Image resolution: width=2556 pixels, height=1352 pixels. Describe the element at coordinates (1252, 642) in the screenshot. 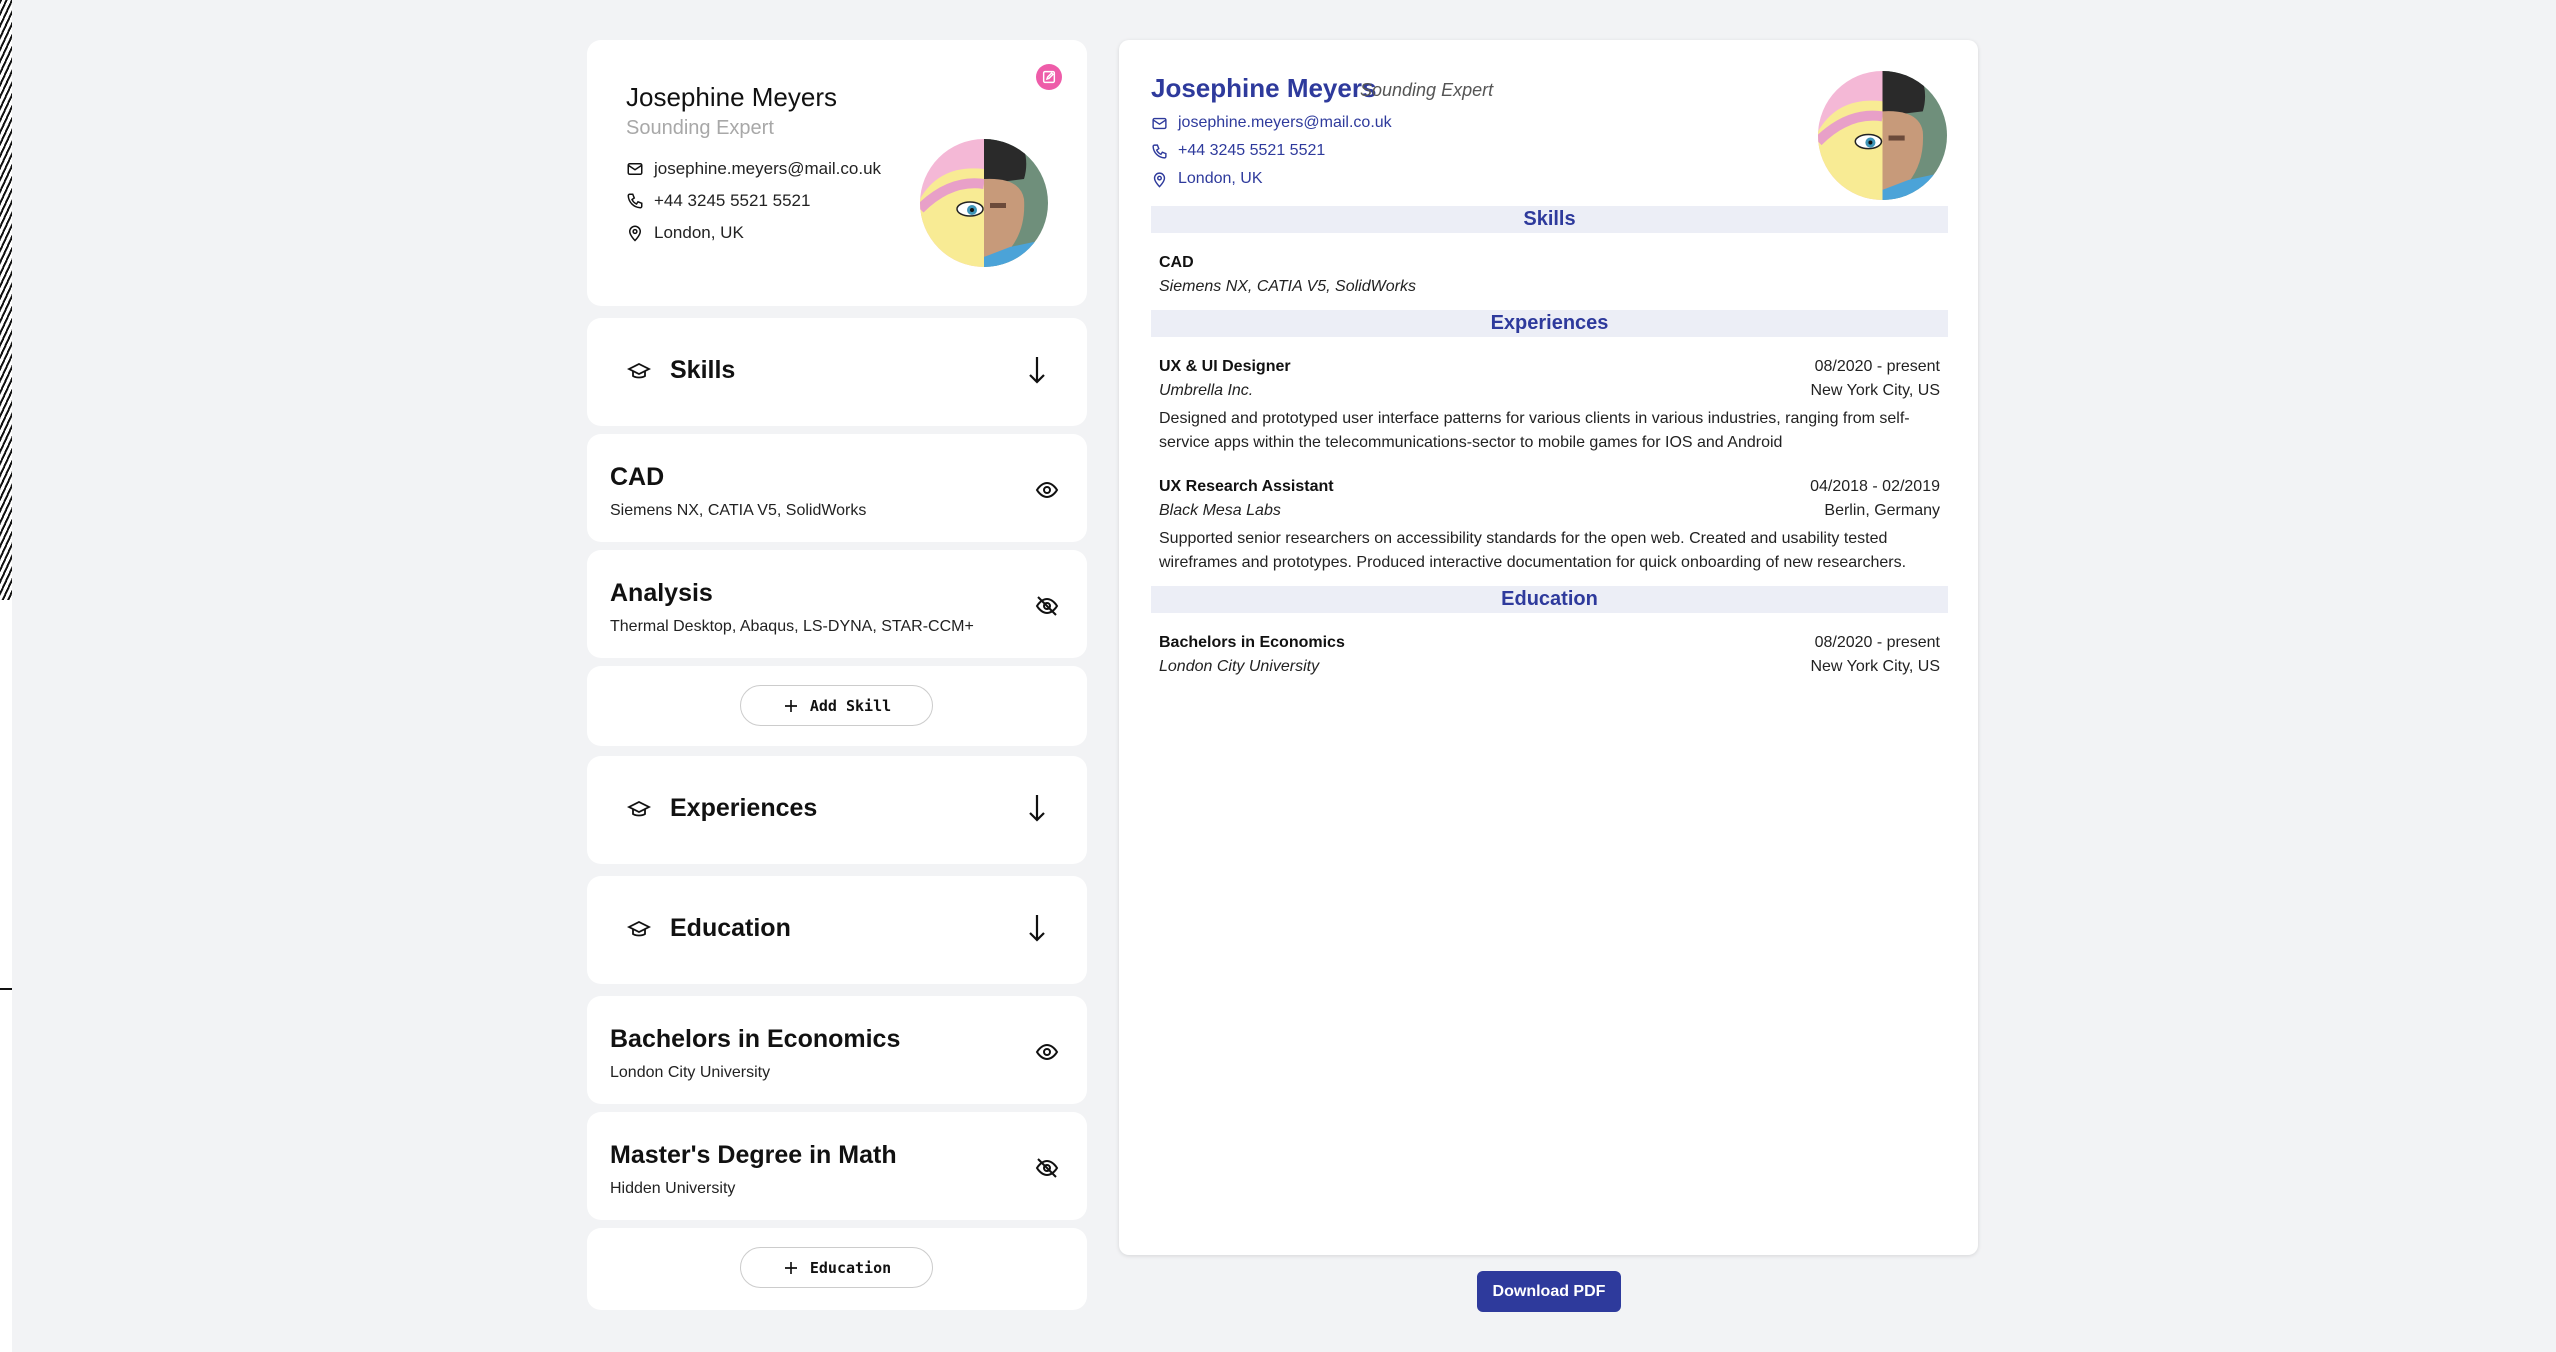

I see `preview-education-degree: Bachelors in Economics` at that location.